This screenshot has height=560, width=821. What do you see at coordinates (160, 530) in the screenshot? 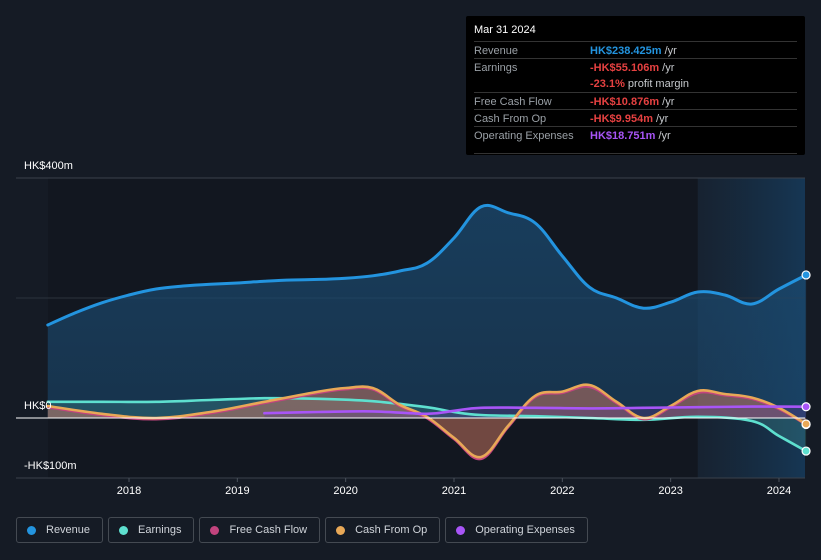
I see `legend-label: Earnings` at bounding box center [160, 530].